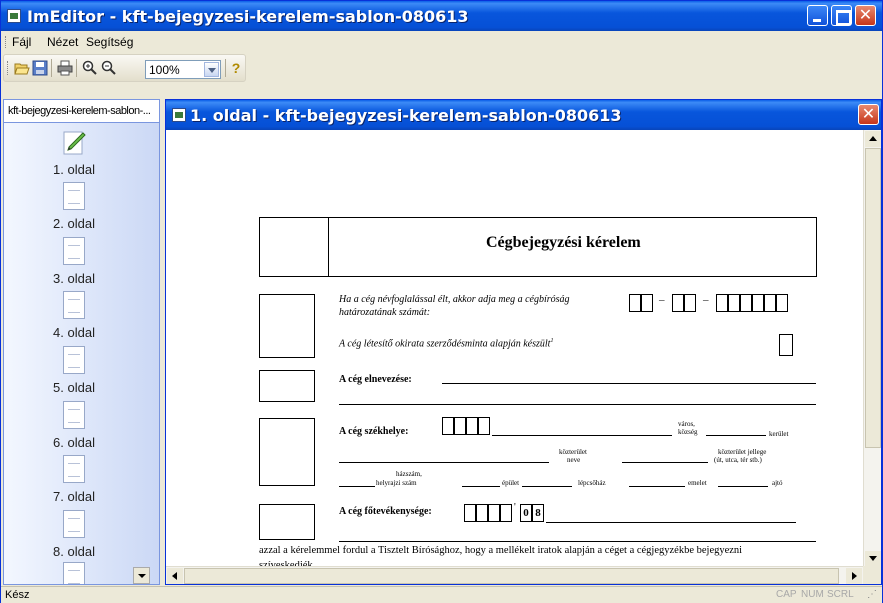 Image resolution: width=883 pixels, height=603 pixels. Describe the element at coordinates (74, 169) in the screenshot. I see `page-label: 1. oldal` at that location.